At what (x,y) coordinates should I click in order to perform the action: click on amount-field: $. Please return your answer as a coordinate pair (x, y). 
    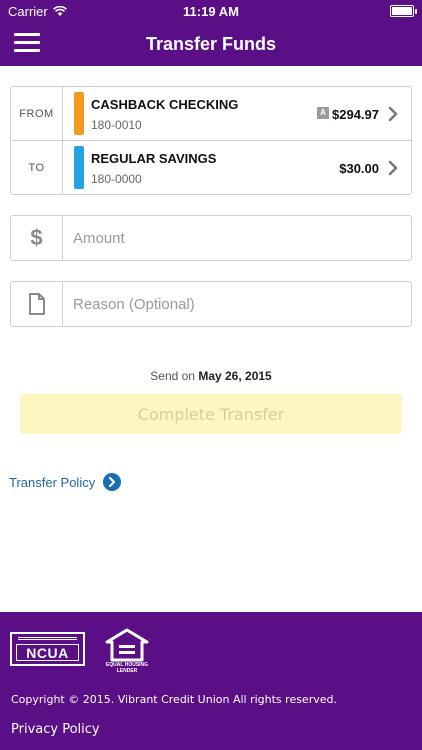
    Looking at the image, I should click on (211, 238).